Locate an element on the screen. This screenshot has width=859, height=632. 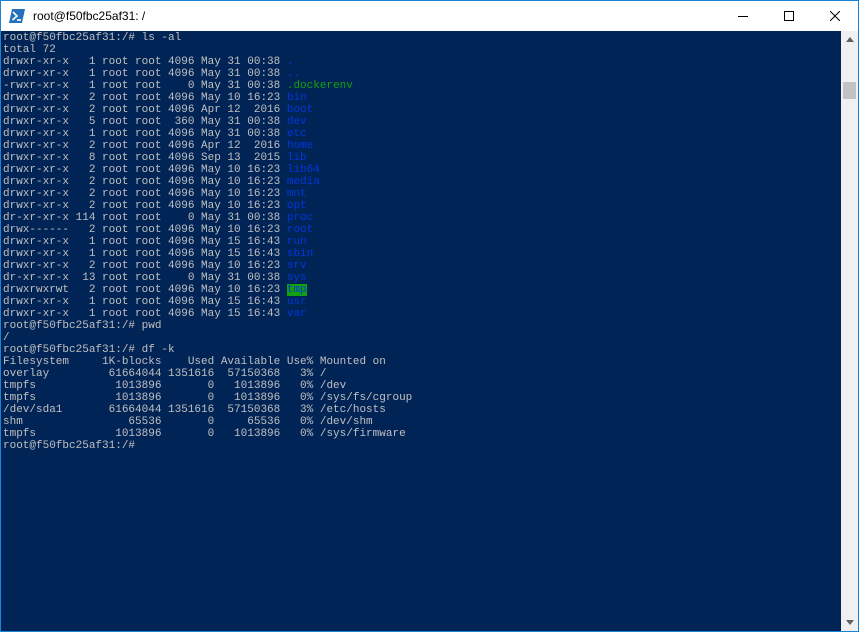
close-button is located at coordinates (835, 16).